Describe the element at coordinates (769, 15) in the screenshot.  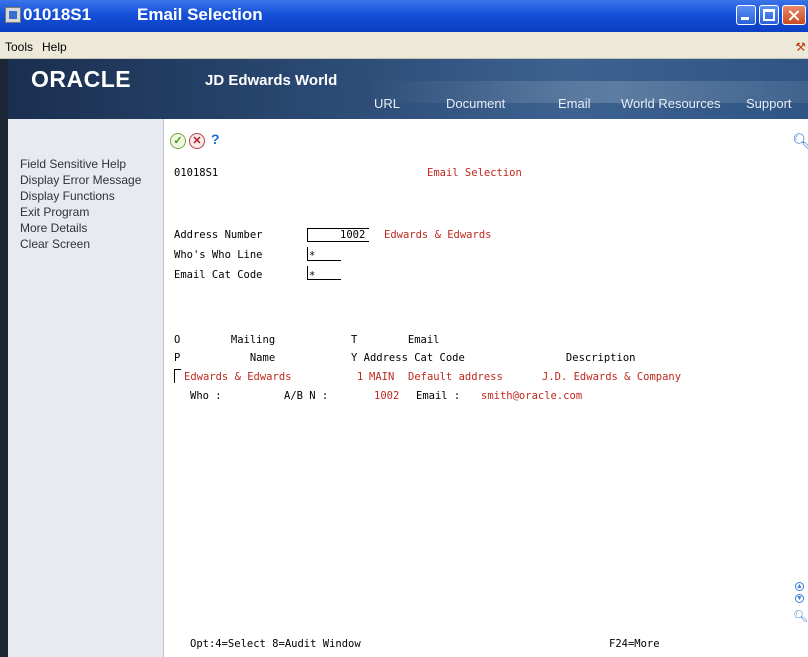
I see `maximize-button` at that location.